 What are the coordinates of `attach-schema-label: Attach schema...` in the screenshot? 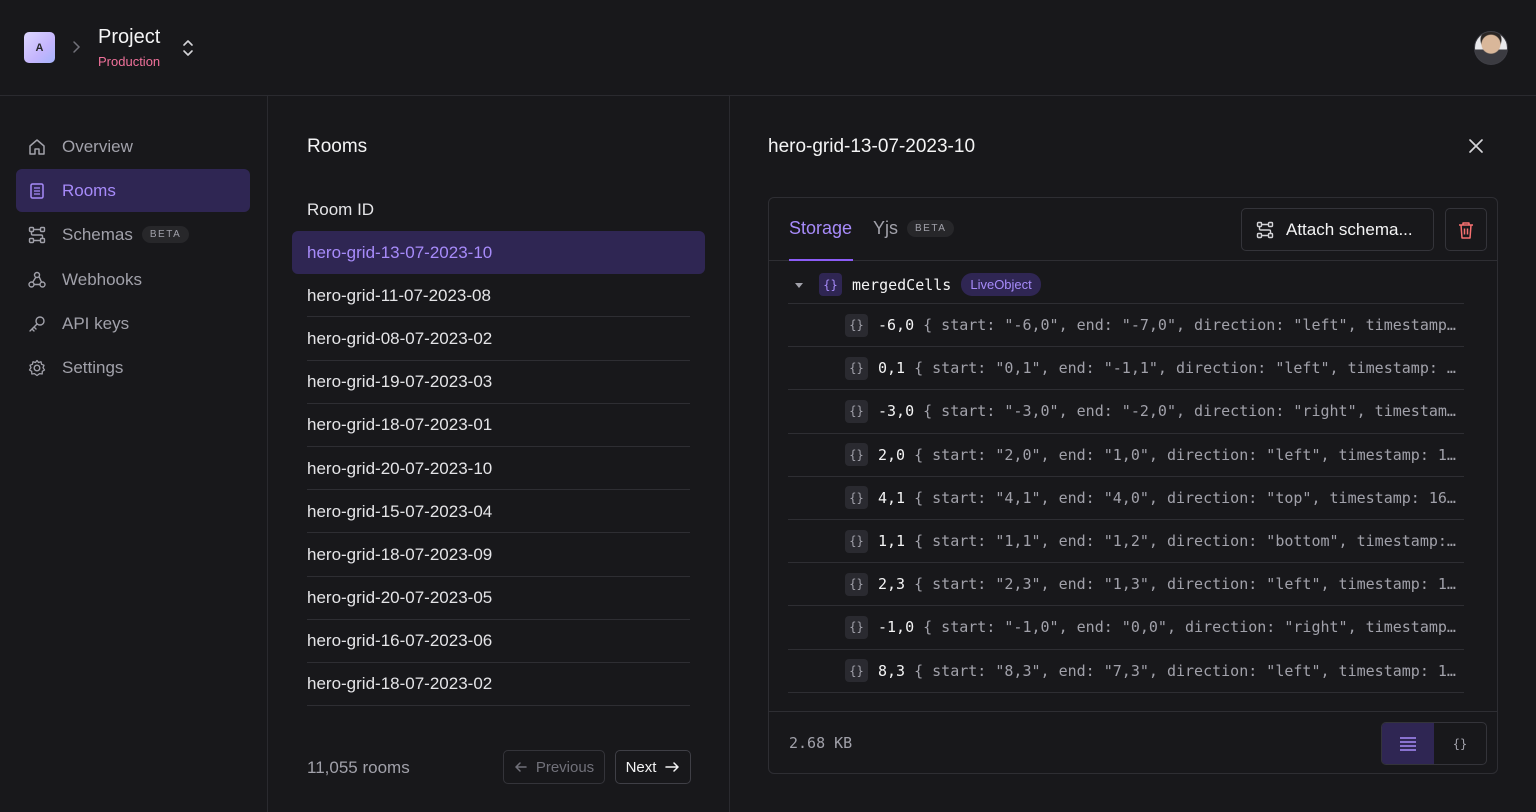 It's located at (1349, 229).